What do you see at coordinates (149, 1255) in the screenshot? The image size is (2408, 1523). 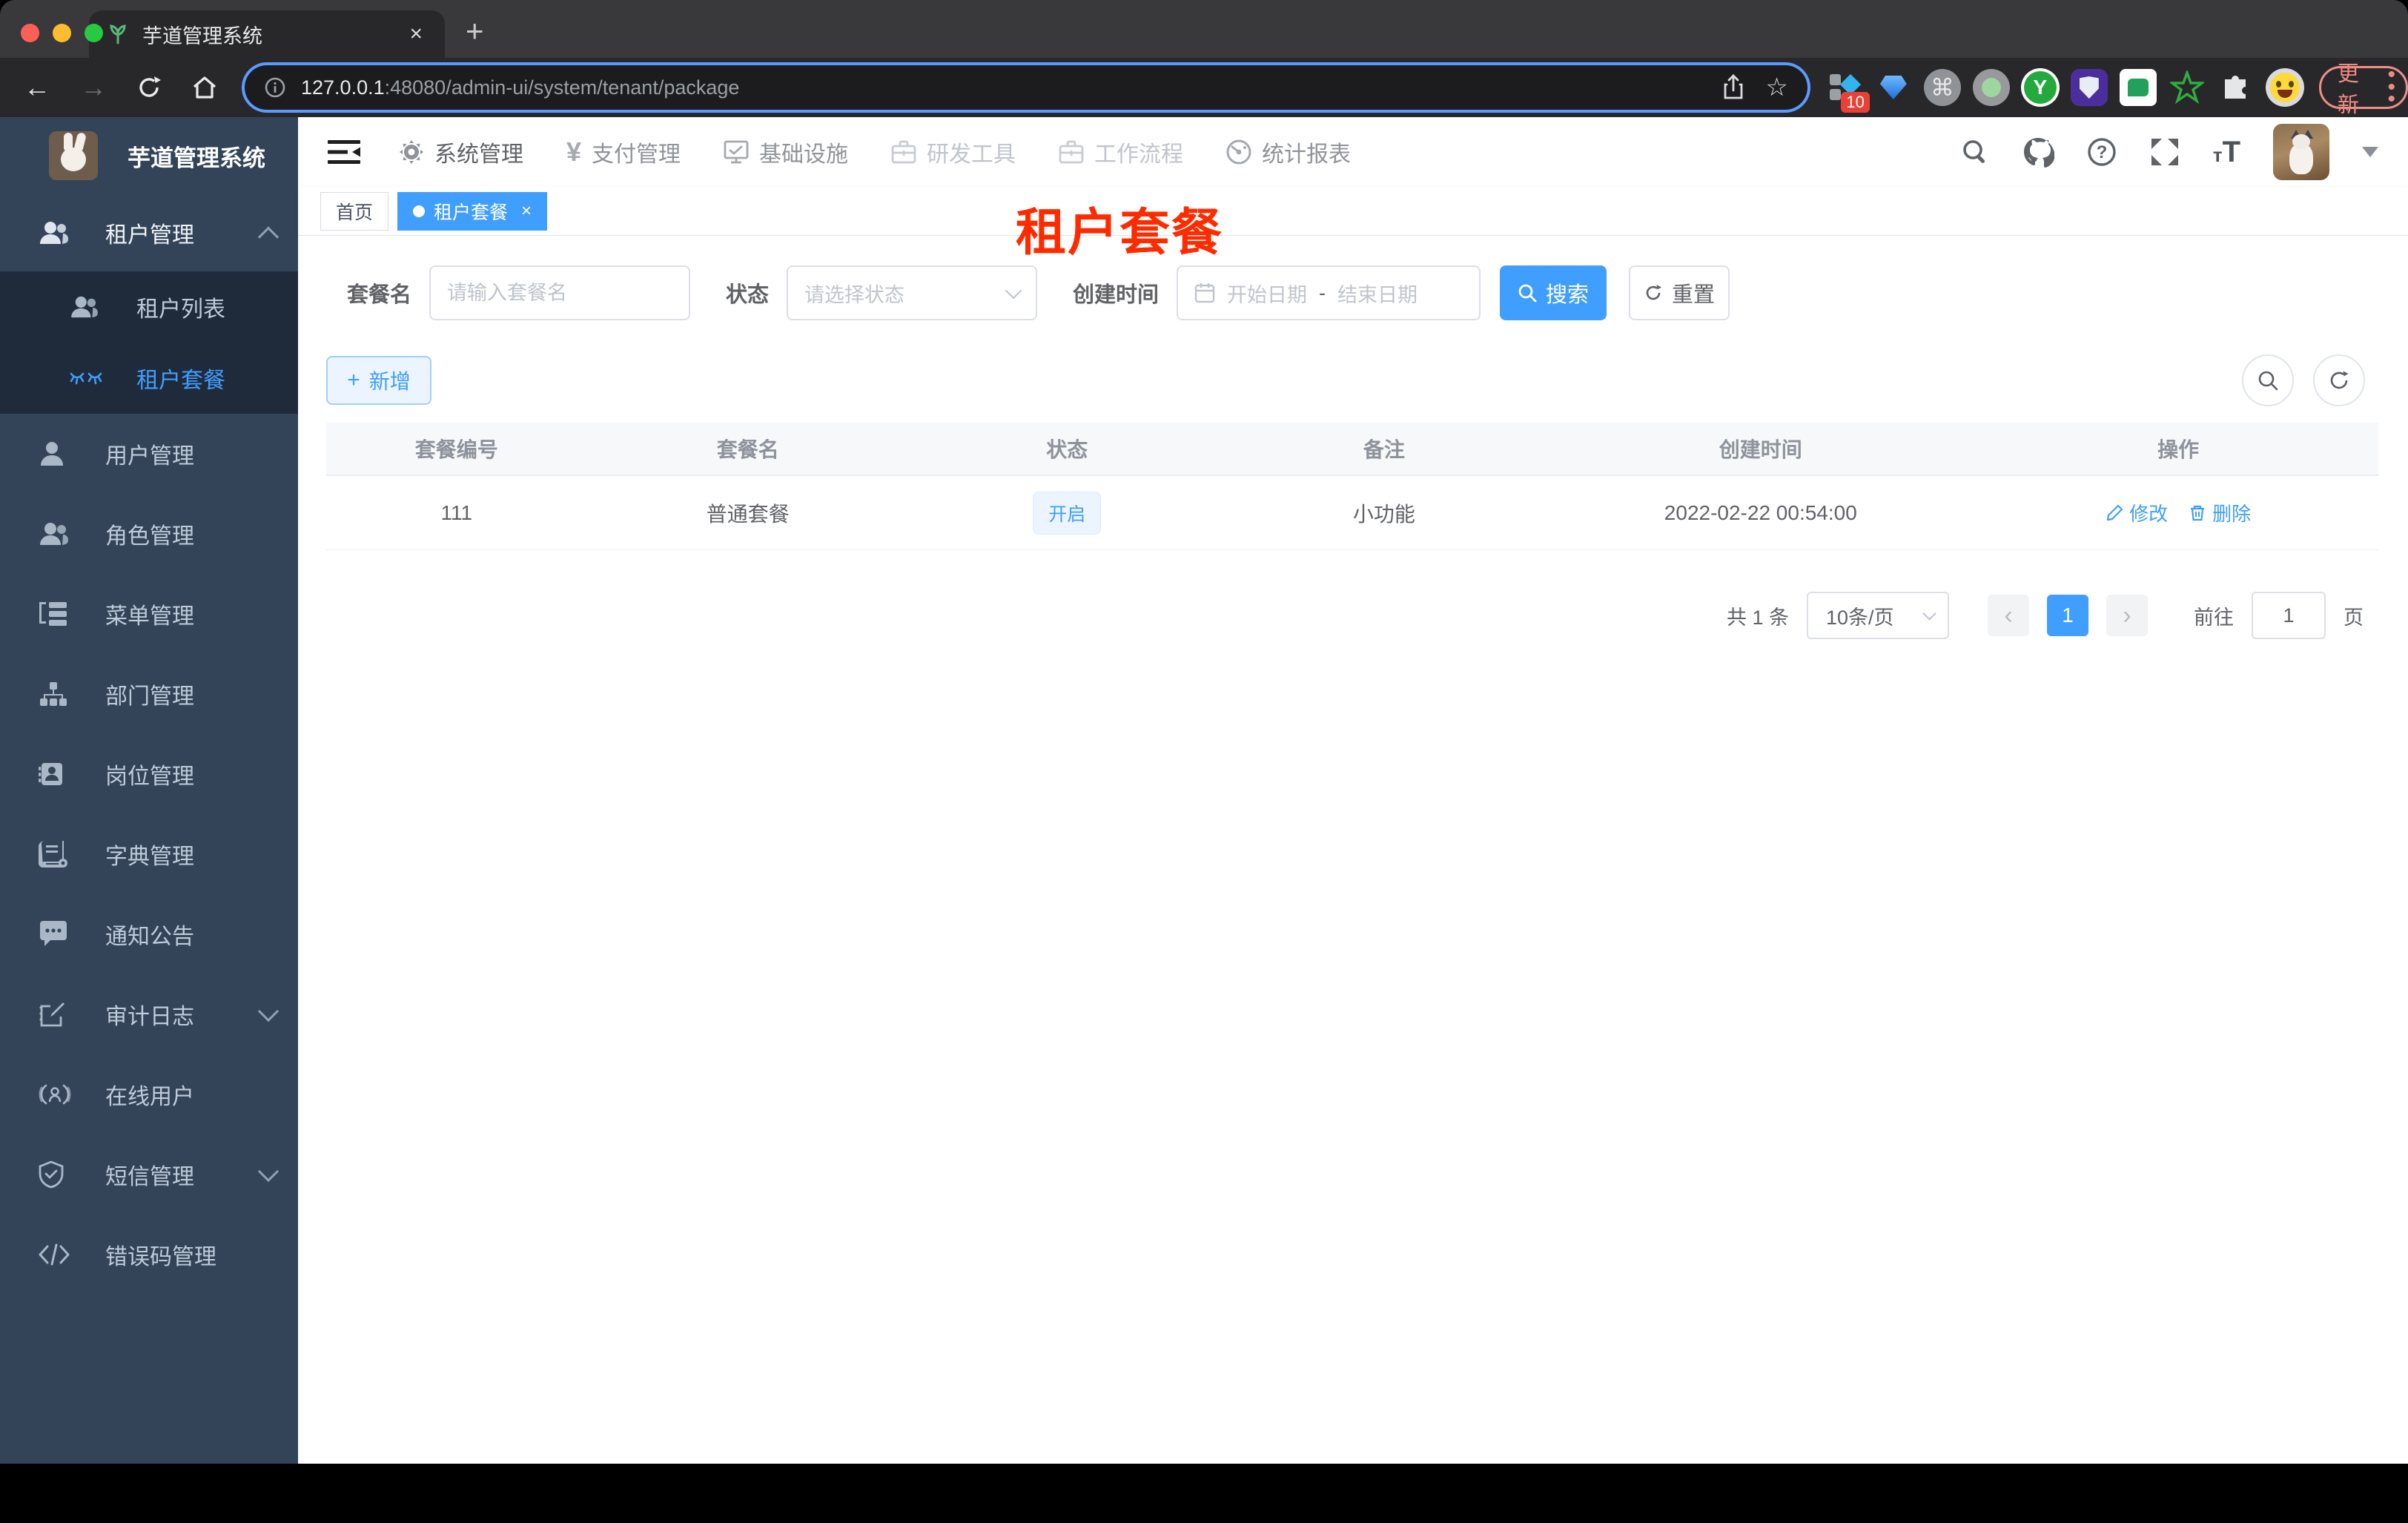 I see `sidebar-item-error-code: 错误码管理` at bounding box center [149, 1255].